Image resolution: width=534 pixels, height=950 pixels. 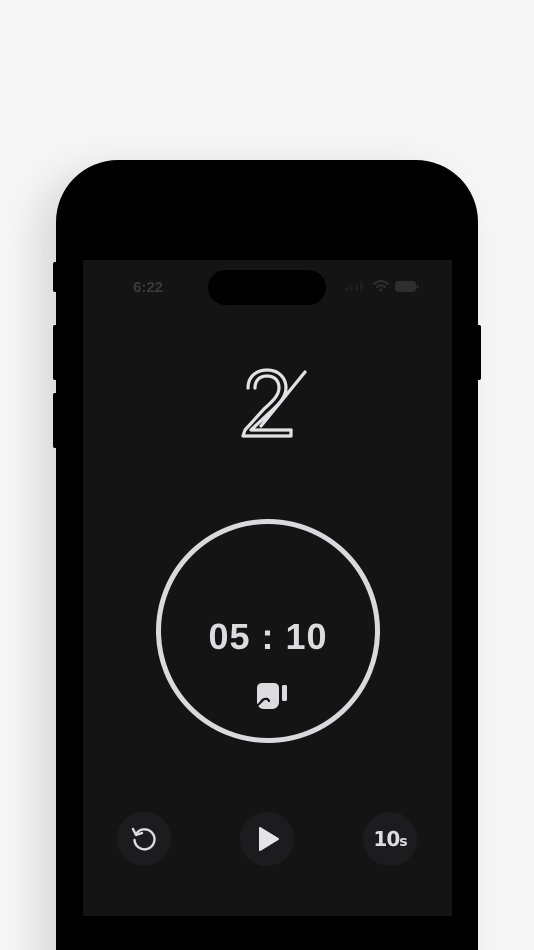 I want to click on reset-button, so click(x=144, y=839).